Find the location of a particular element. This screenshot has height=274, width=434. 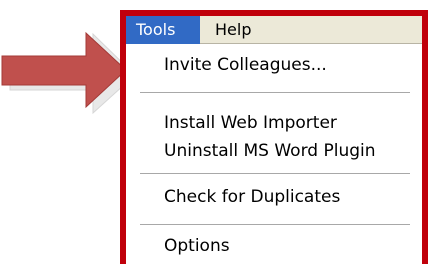

menu-item-install-web-importer: Install Web Importer is located at coordinates (250, 123).